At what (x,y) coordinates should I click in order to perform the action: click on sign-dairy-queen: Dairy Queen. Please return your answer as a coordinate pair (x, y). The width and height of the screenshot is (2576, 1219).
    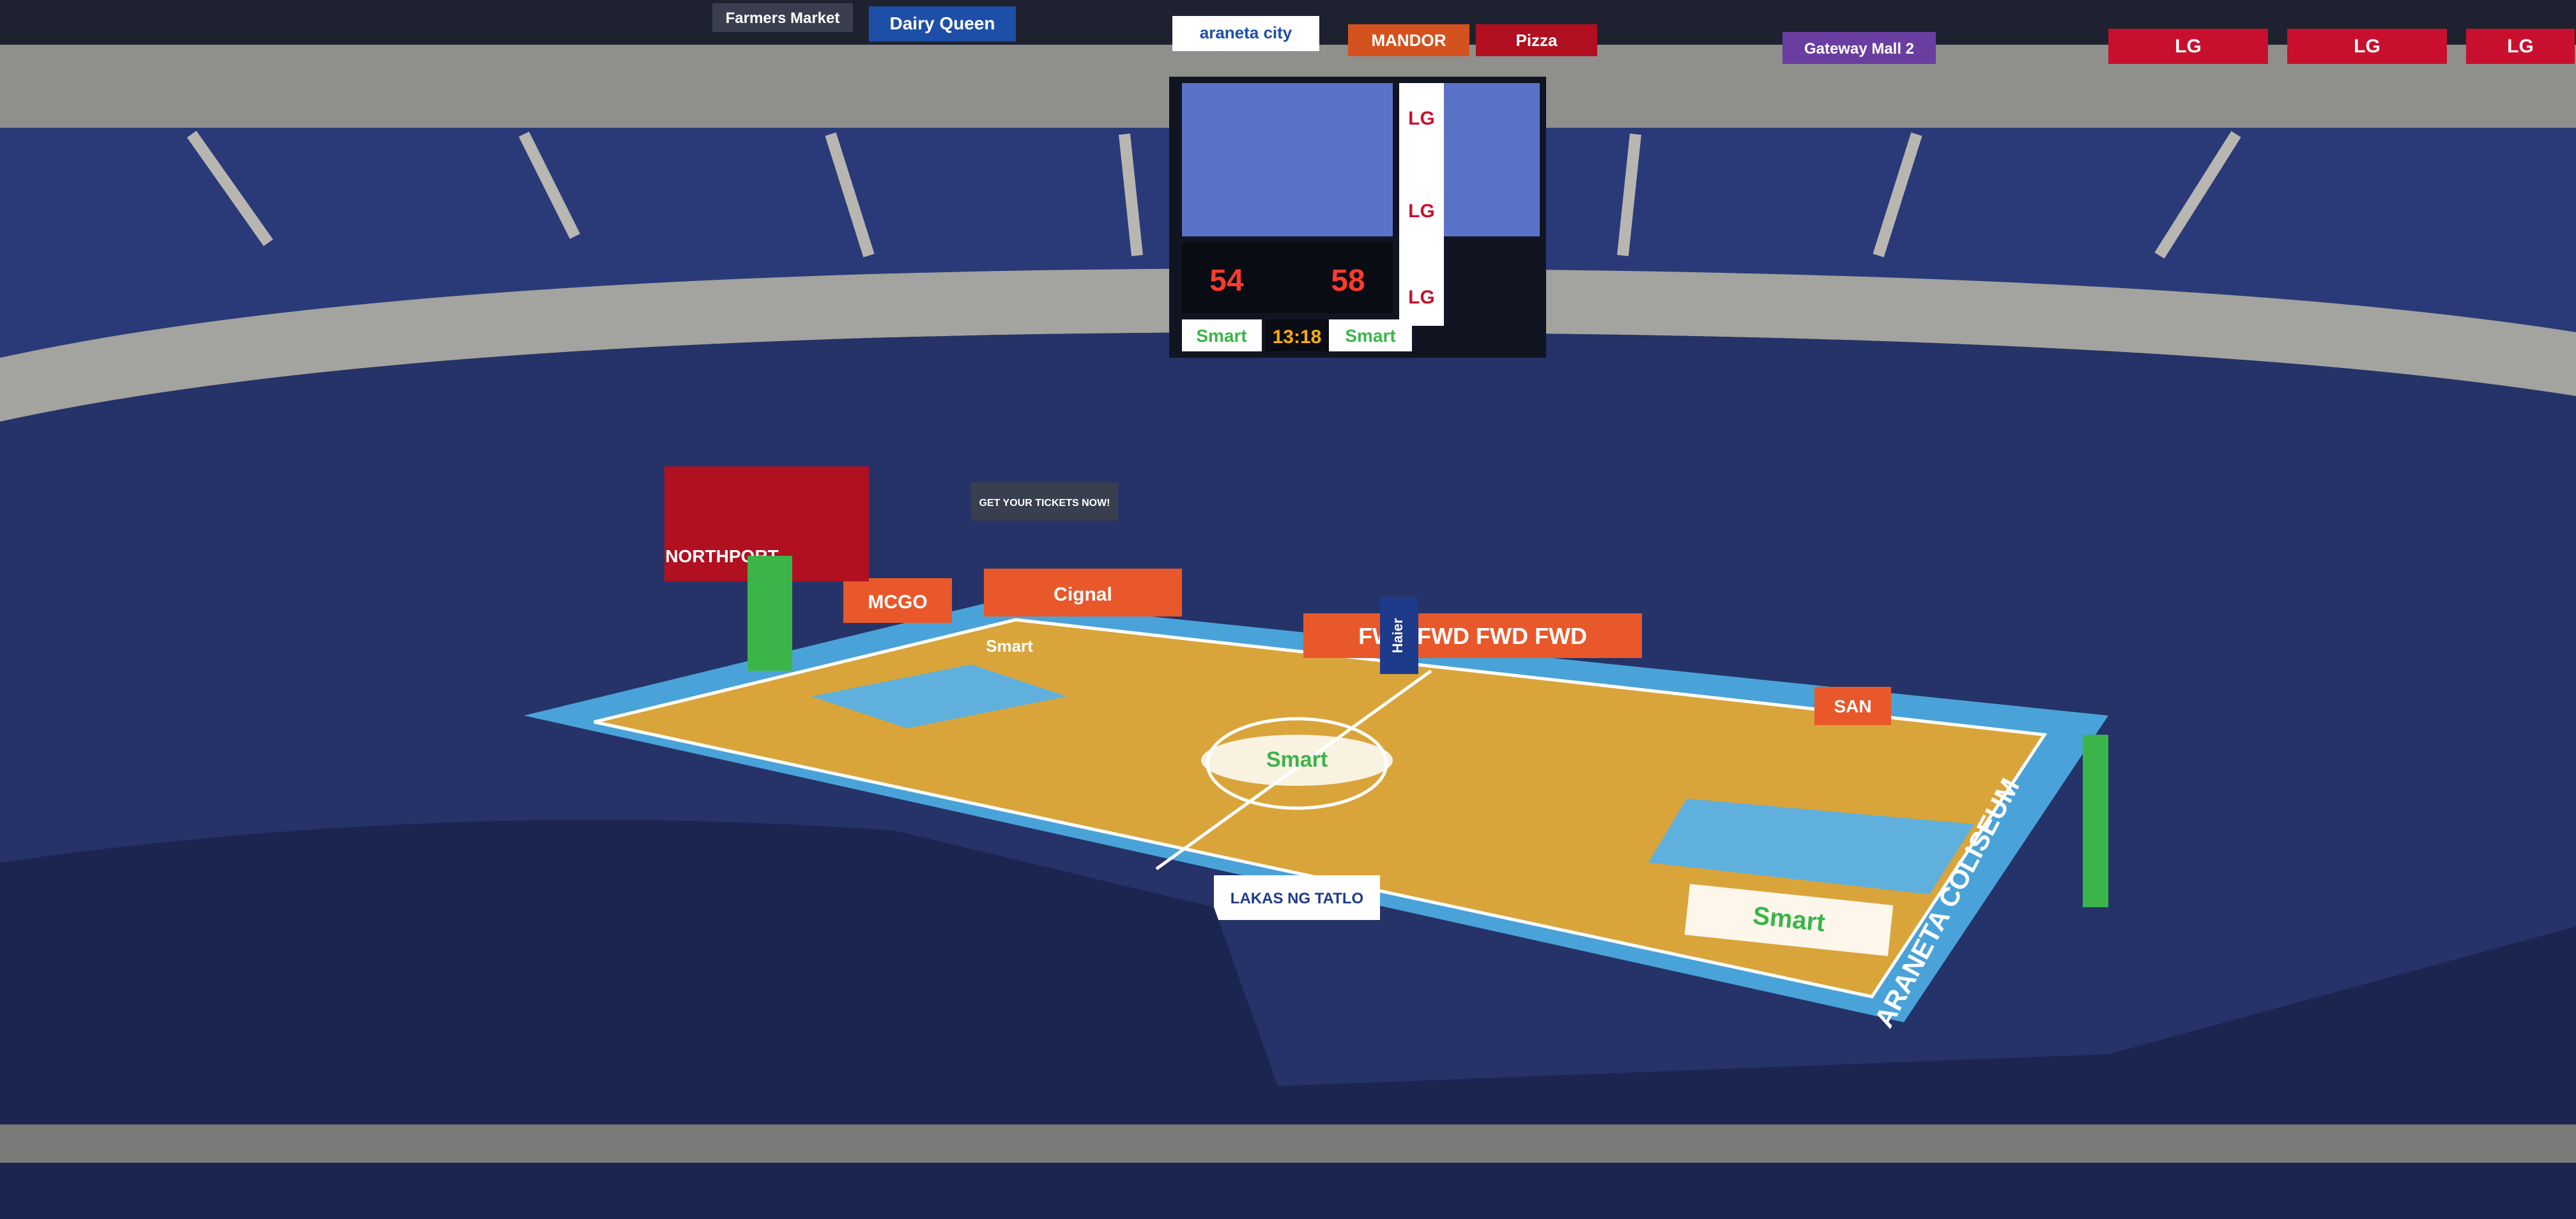
    Looking at the image, I should click on (942, 23).